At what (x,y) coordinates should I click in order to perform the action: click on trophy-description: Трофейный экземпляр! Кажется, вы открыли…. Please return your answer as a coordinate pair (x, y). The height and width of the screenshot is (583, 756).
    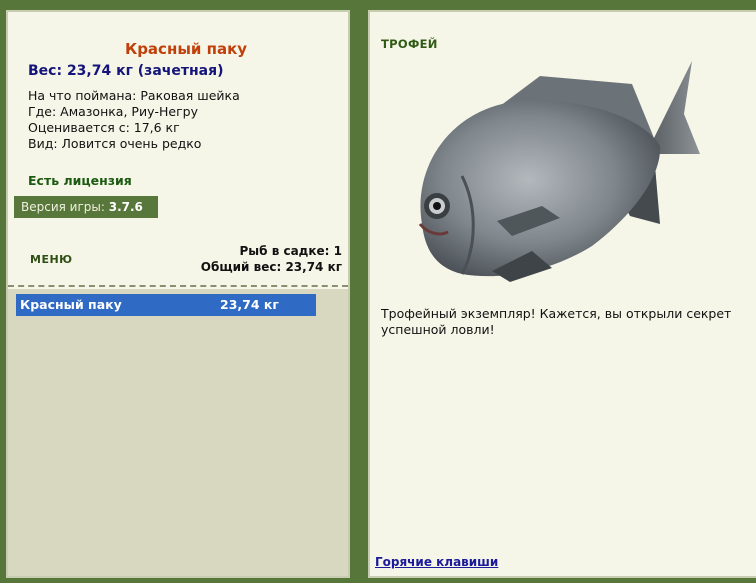
    Looking at the image, I should click on (556, 321).